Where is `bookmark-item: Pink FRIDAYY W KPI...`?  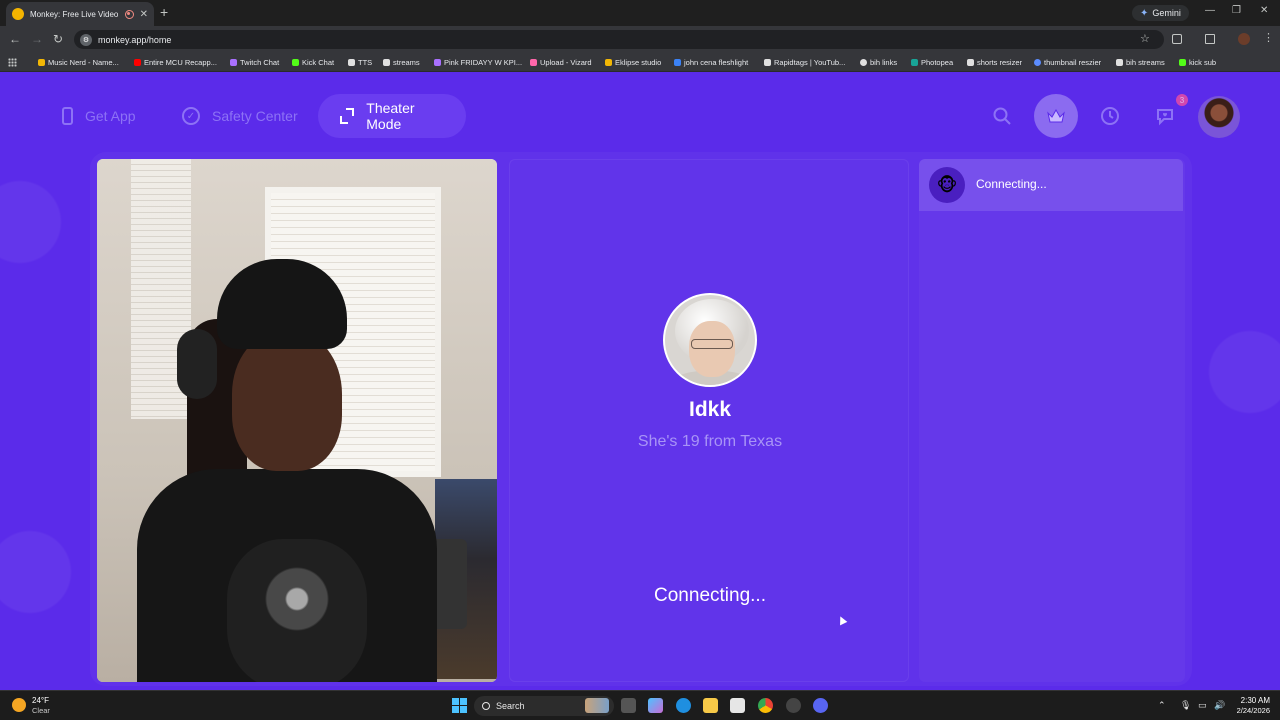 bookmark-item: Pink FRIDAYY W KPI... is located at coordinates (478, 62).